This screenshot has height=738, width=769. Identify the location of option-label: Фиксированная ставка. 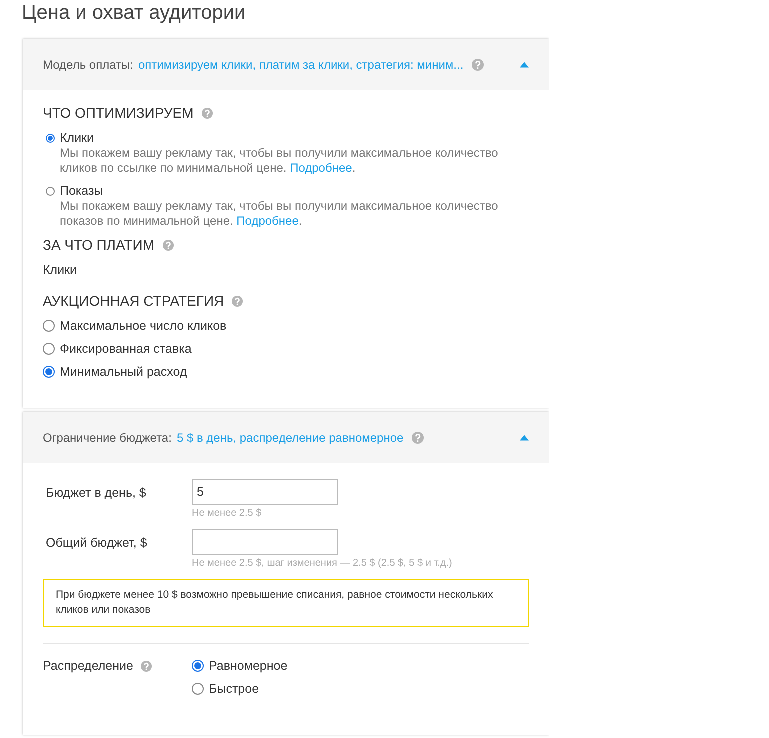
(126, 349).